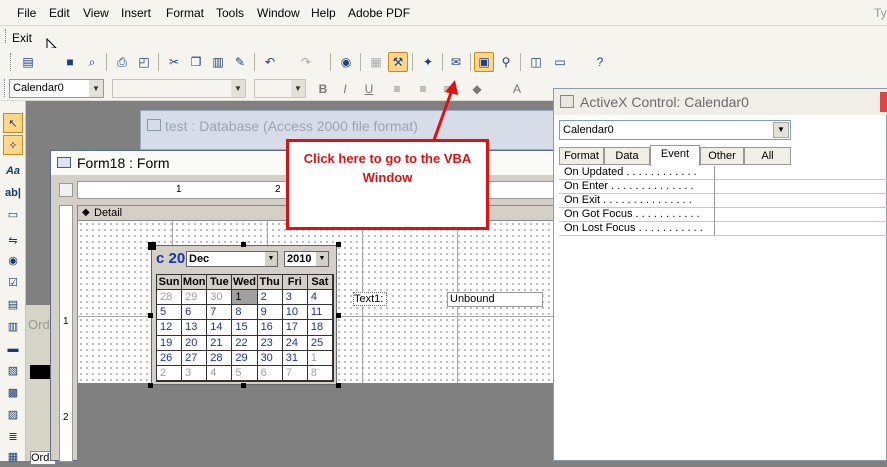  What do you see at coordinates (295, 313) in the screenshot?
I see `calendar-day: 10` at bounding box center [295, 313].